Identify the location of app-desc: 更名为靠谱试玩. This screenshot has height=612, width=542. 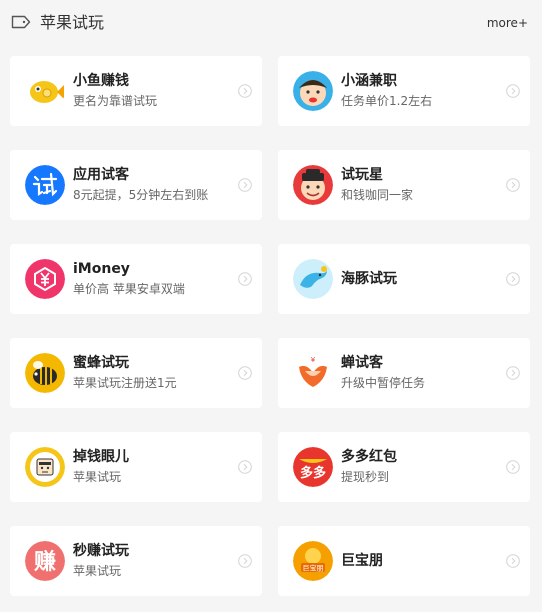
(115, 101).